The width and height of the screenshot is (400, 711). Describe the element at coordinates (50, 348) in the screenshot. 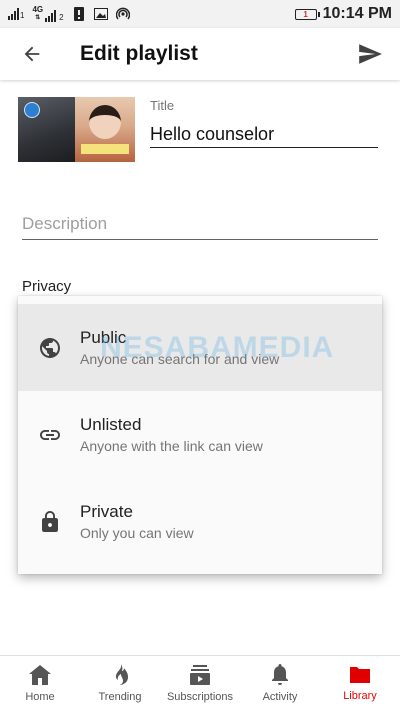

I see `globe-icon` at that location.